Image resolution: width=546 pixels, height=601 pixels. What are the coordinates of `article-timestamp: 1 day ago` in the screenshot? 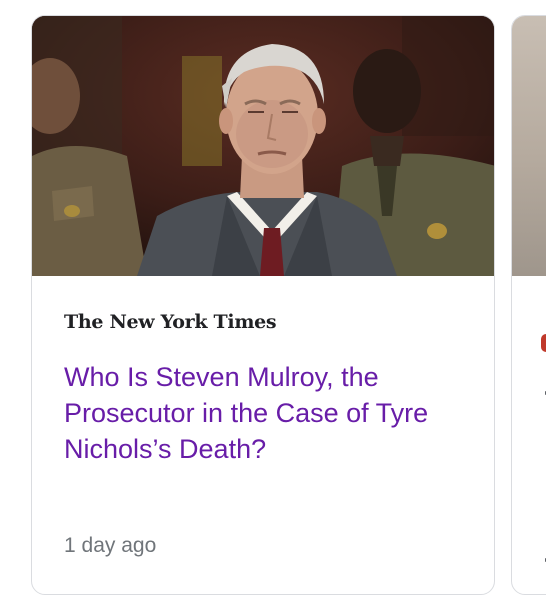 It's located at (110, 545).